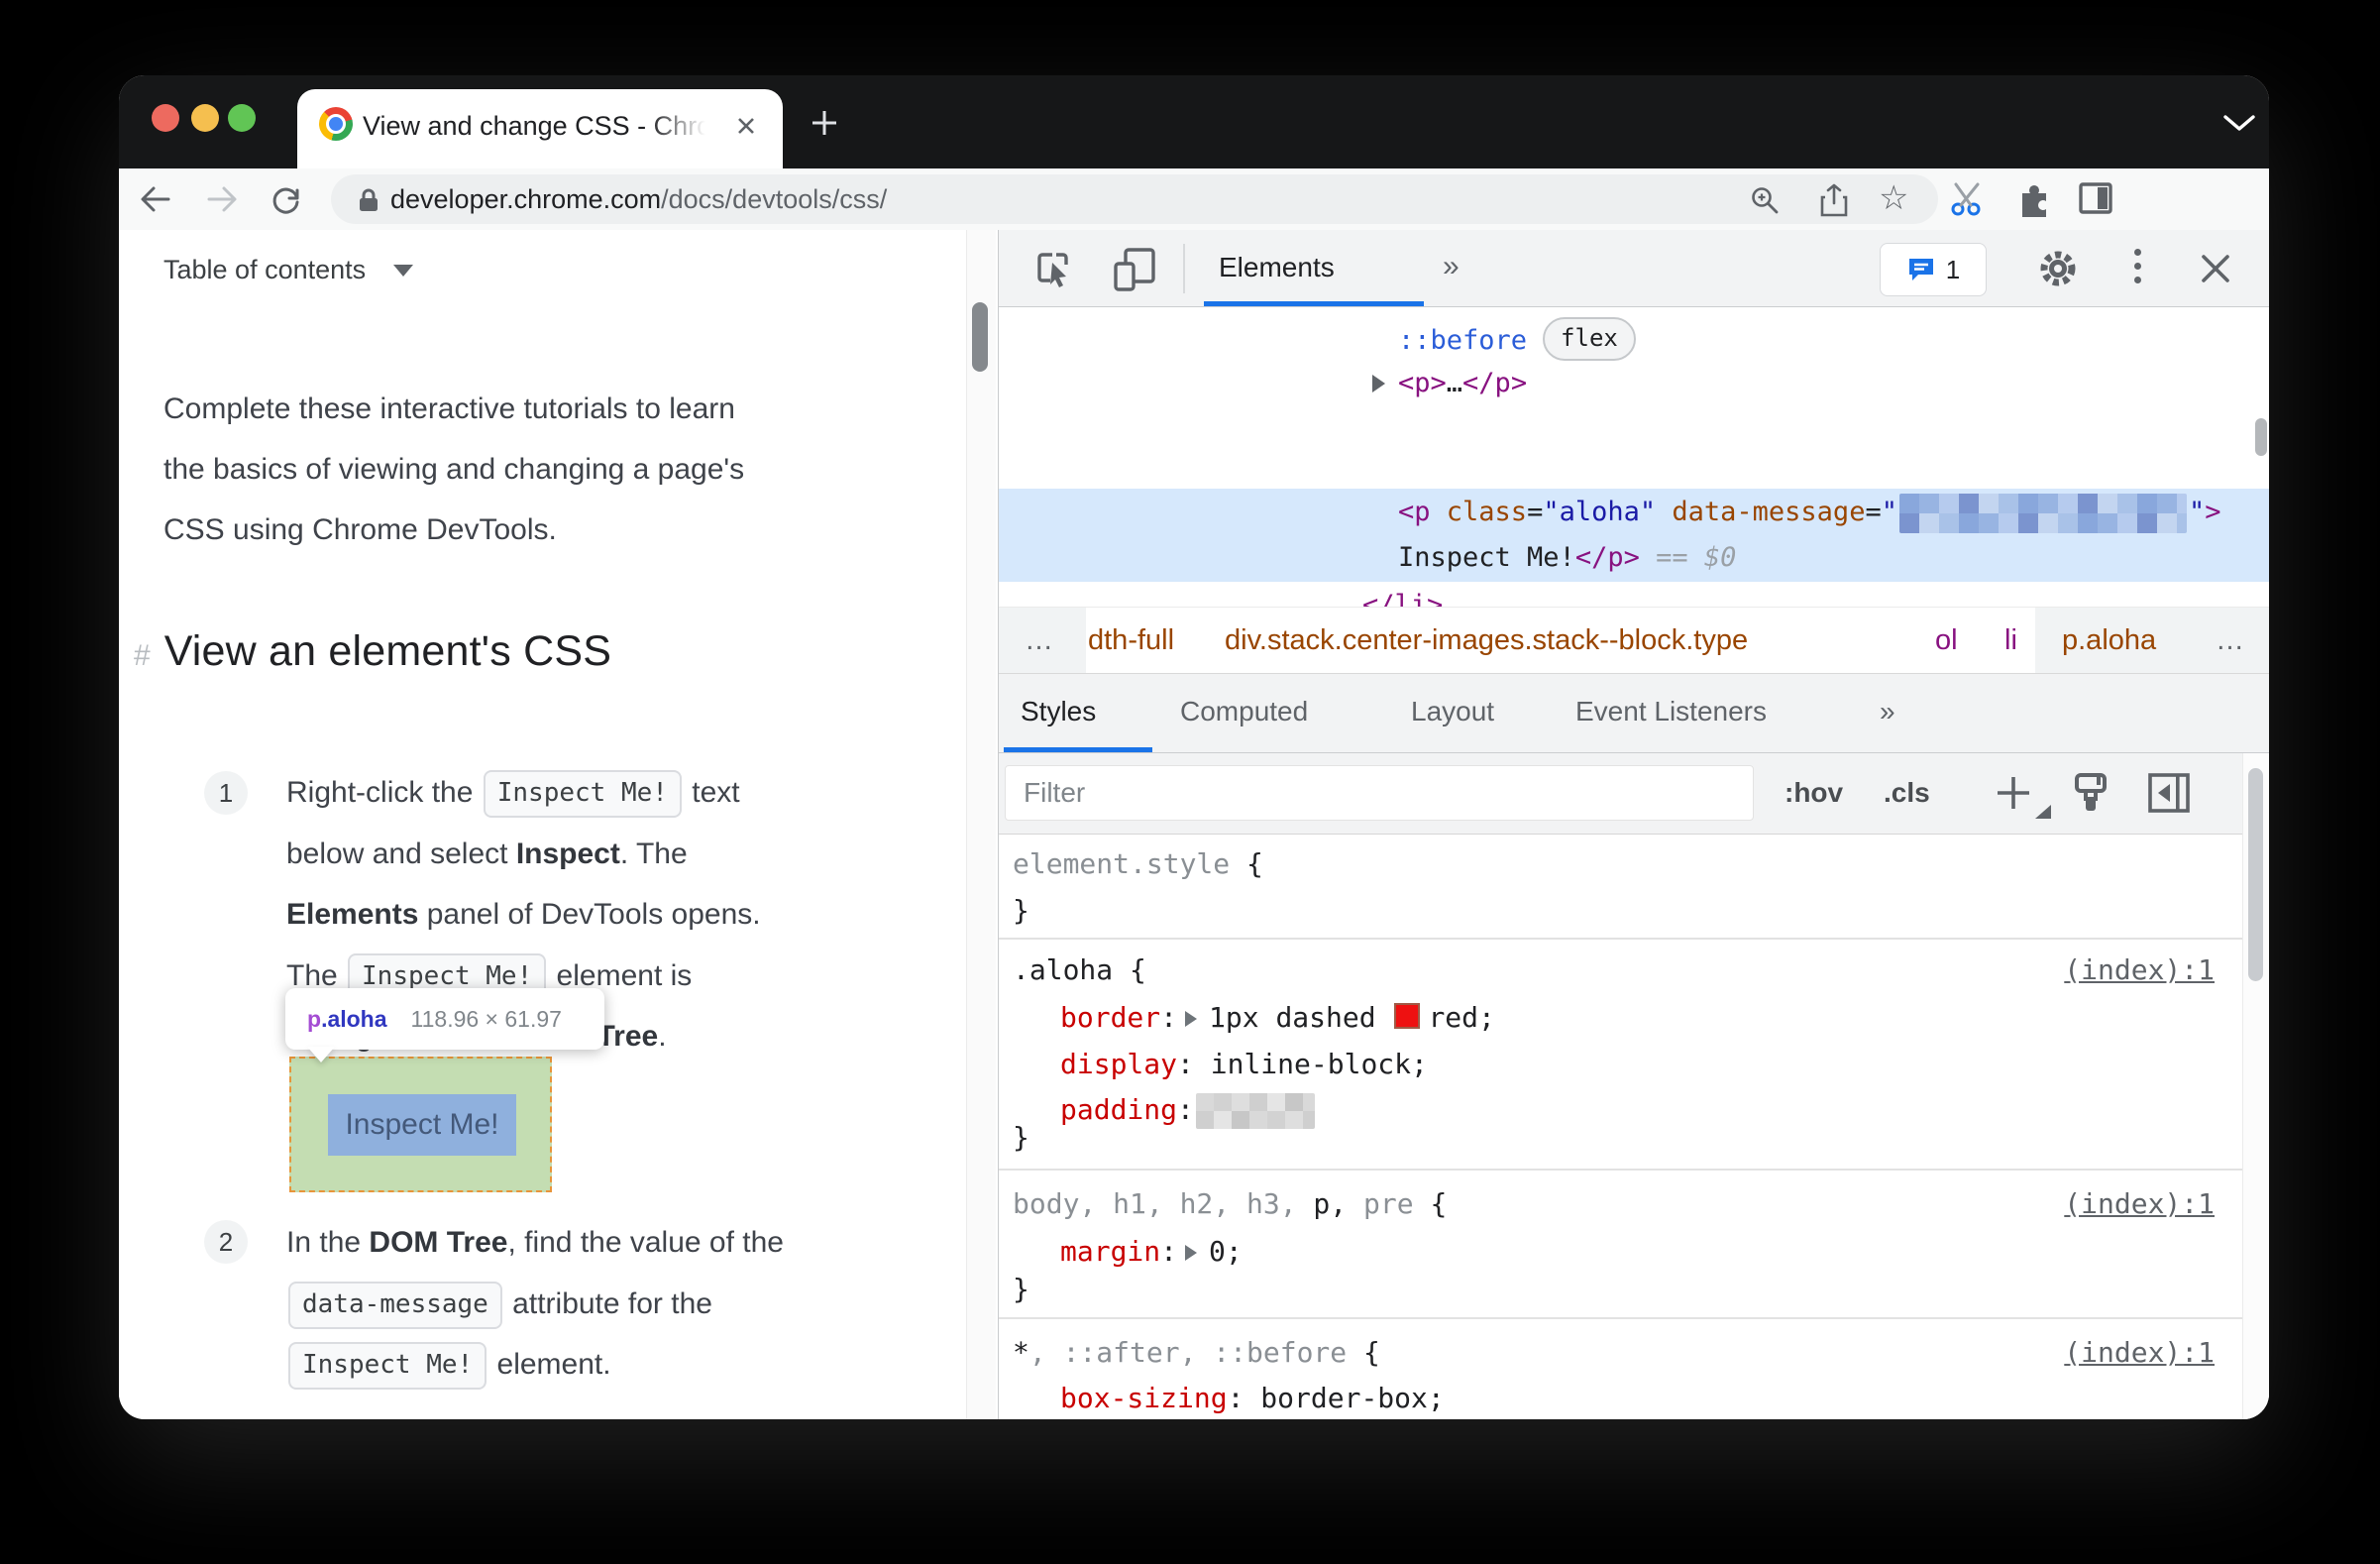 The width and height of the screenshot is (2380, 1564). I want to click on tab-styles: Styles, so click(1058, 711).